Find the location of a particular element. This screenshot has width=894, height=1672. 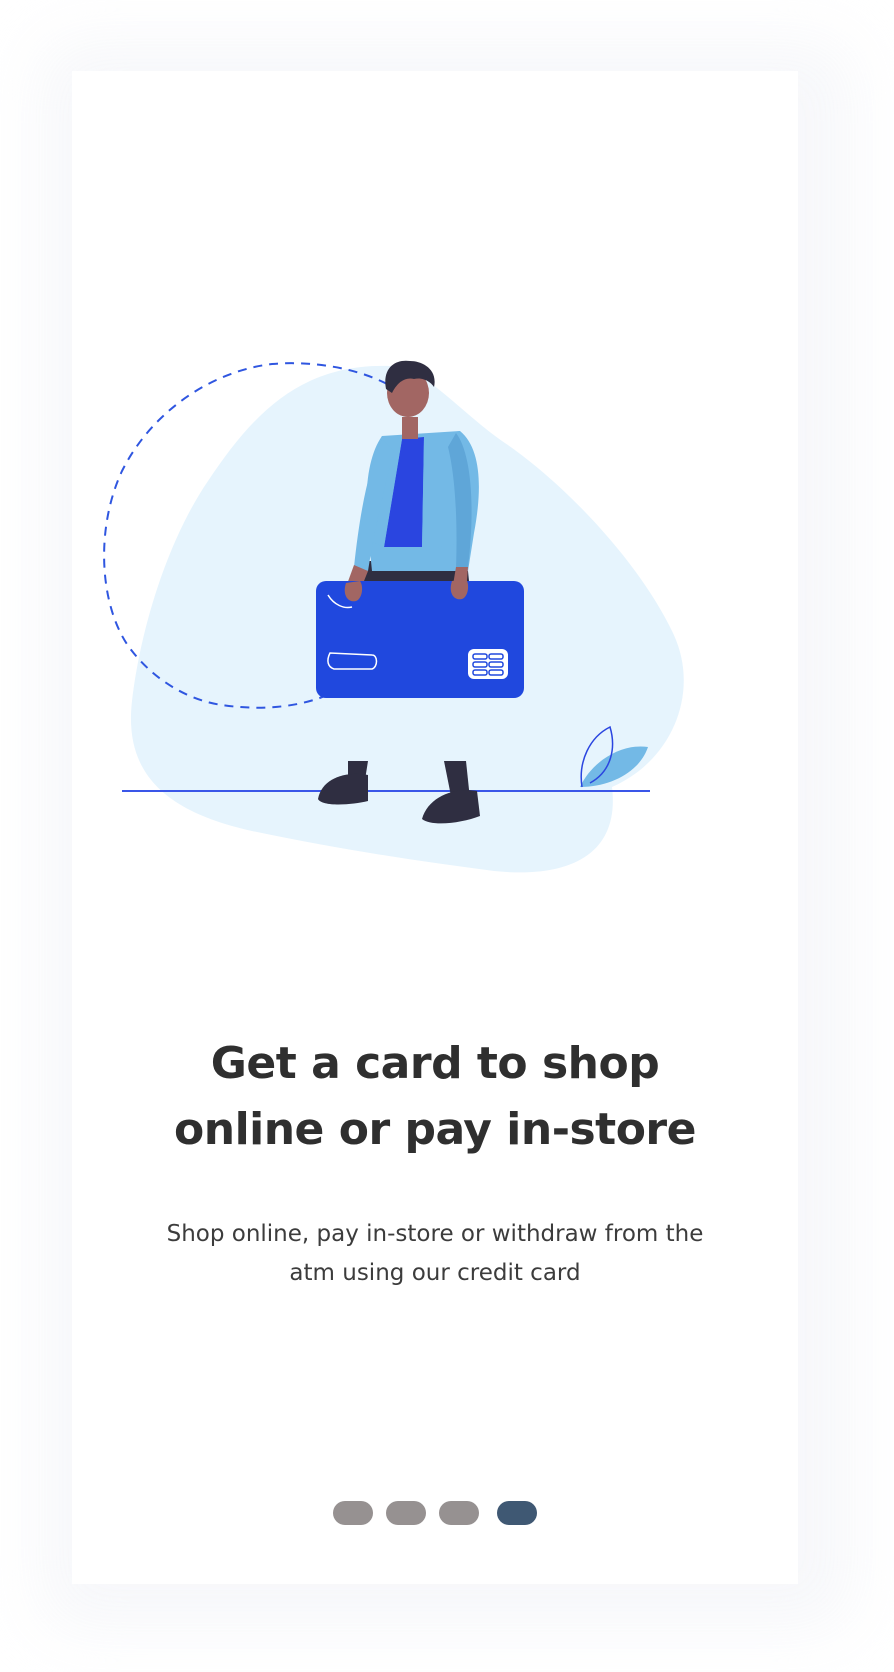

page-dot-4-active is located at coordinates (517, 1513).